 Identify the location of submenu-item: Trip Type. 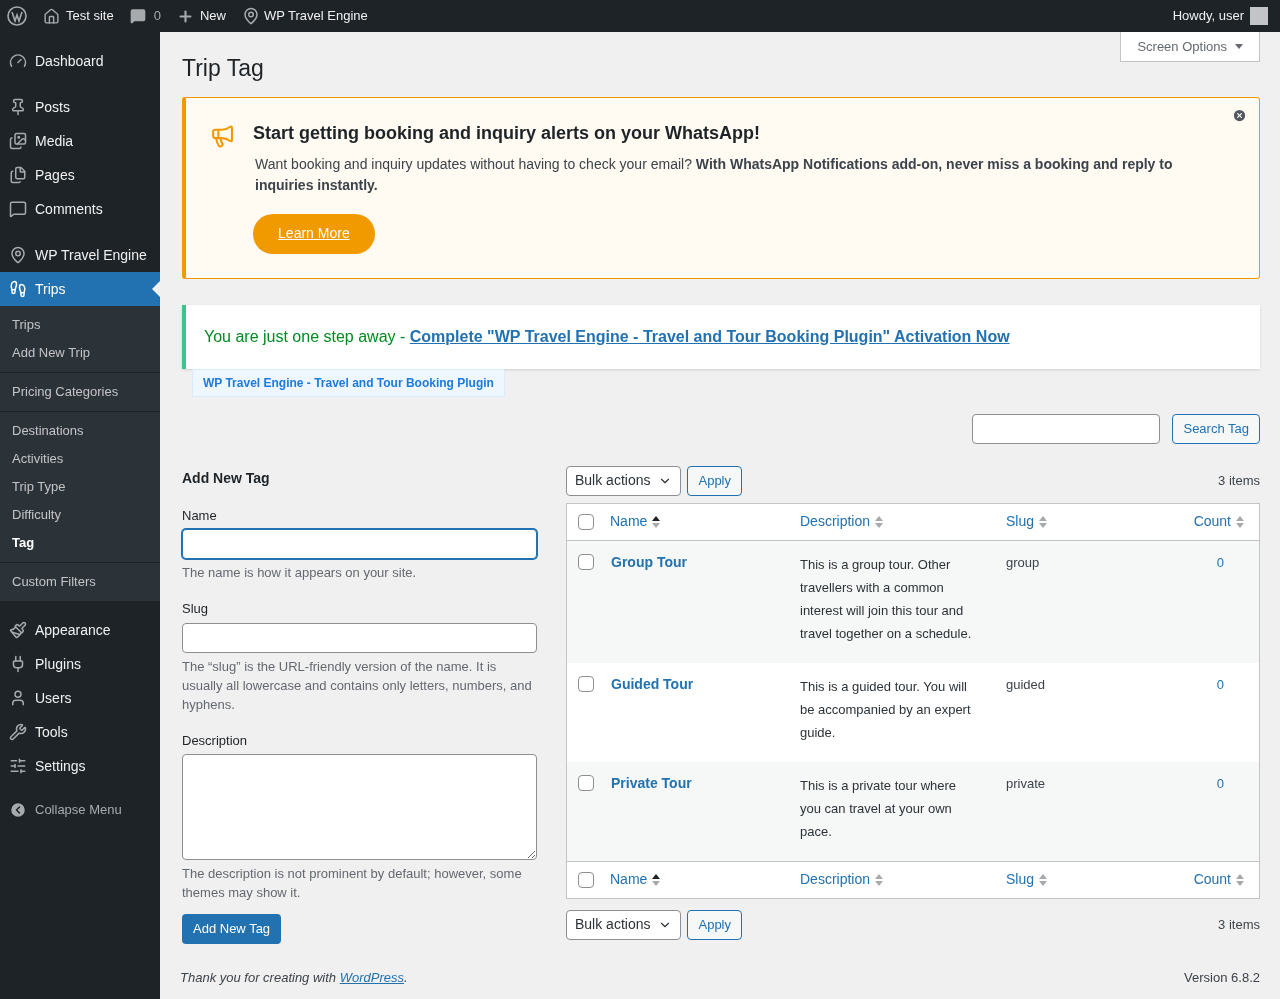
(80, 487).